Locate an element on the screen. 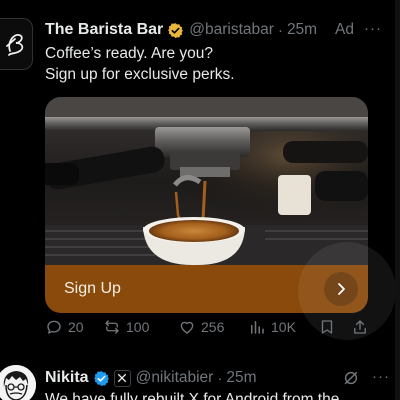 The width and height of the screenshot is (400, 400). repost-button: 100 is located at coordinates (126, 327).